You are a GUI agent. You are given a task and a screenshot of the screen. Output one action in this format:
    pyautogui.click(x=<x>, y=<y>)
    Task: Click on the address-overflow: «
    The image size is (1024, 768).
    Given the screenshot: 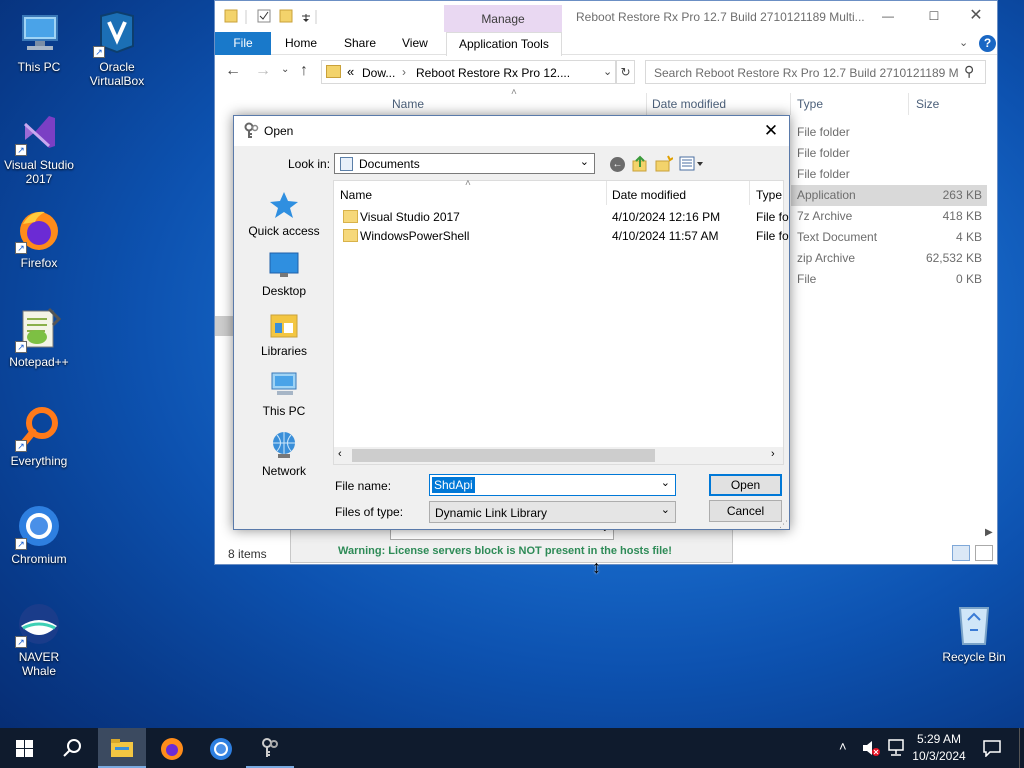 What is the action you would take?
    pyautogui.click(x=350, y=71)
    